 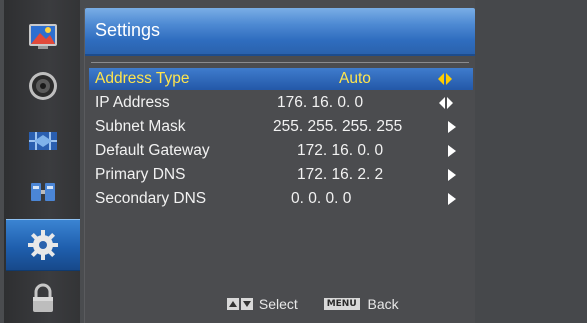 I want to click on menu-key-badge: MENU, so click(x=341, y=304).